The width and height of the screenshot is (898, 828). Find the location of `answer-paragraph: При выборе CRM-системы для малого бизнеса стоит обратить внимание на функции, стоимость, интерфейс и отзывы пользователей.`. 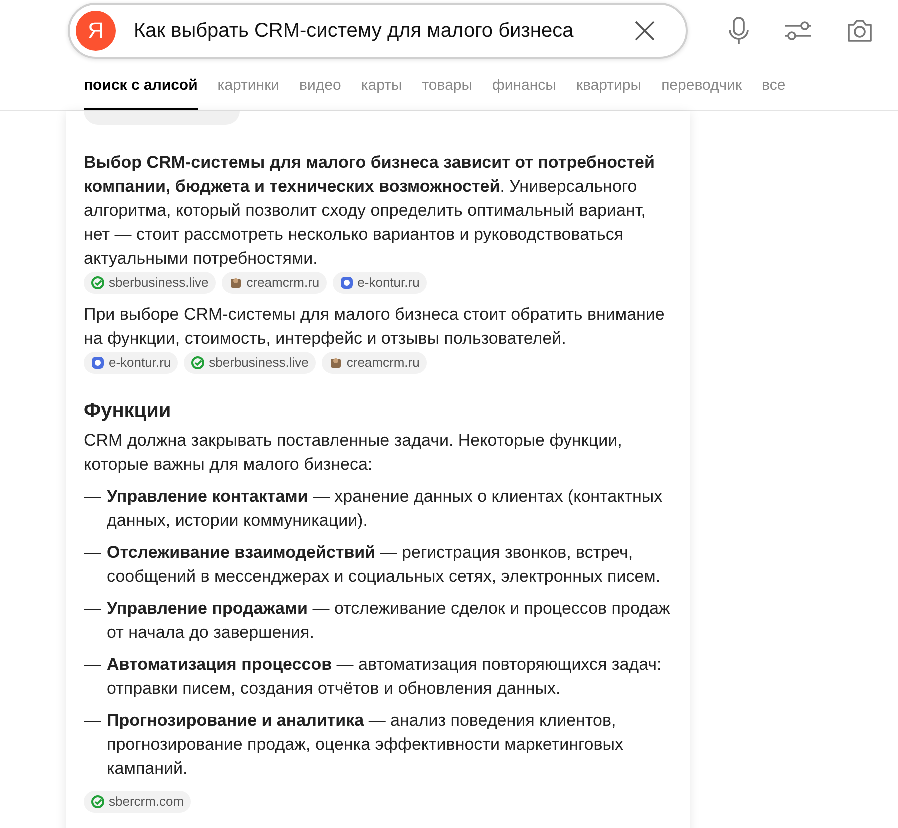

answer-paragraph: При выборе CRM-системы для малого бизнеса стоит обратить внимание на функции, стоимость, интерфейс и отзывы пользователей. is located at coordinates (375, 327).